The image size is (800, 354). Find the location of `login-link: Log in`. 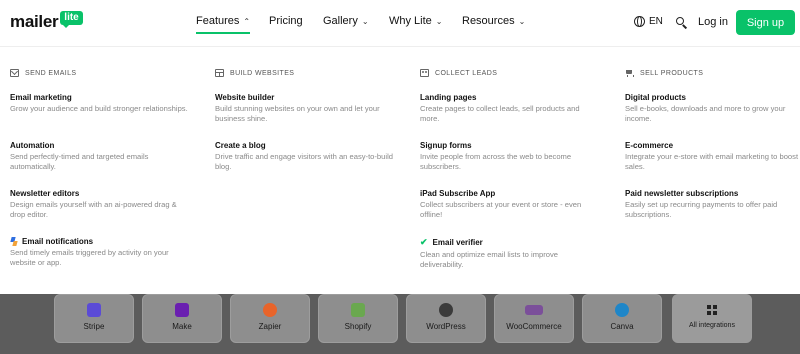

login-link: Log in is located at coordinates (713, 22).